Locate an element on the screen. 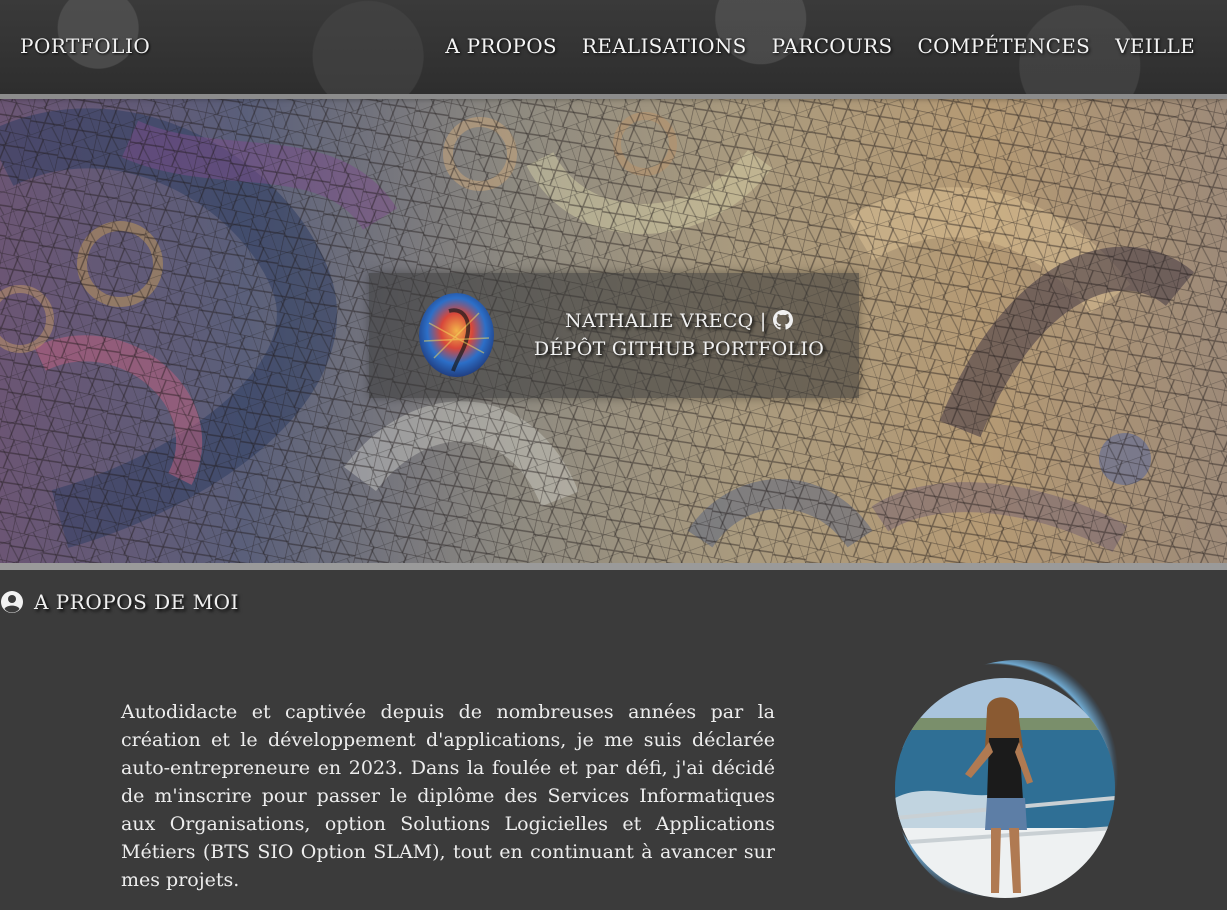 This screenshot has height=910, width=1227. hero-name: NATHALIE VRECQ | is located at coordinates (666, 321).